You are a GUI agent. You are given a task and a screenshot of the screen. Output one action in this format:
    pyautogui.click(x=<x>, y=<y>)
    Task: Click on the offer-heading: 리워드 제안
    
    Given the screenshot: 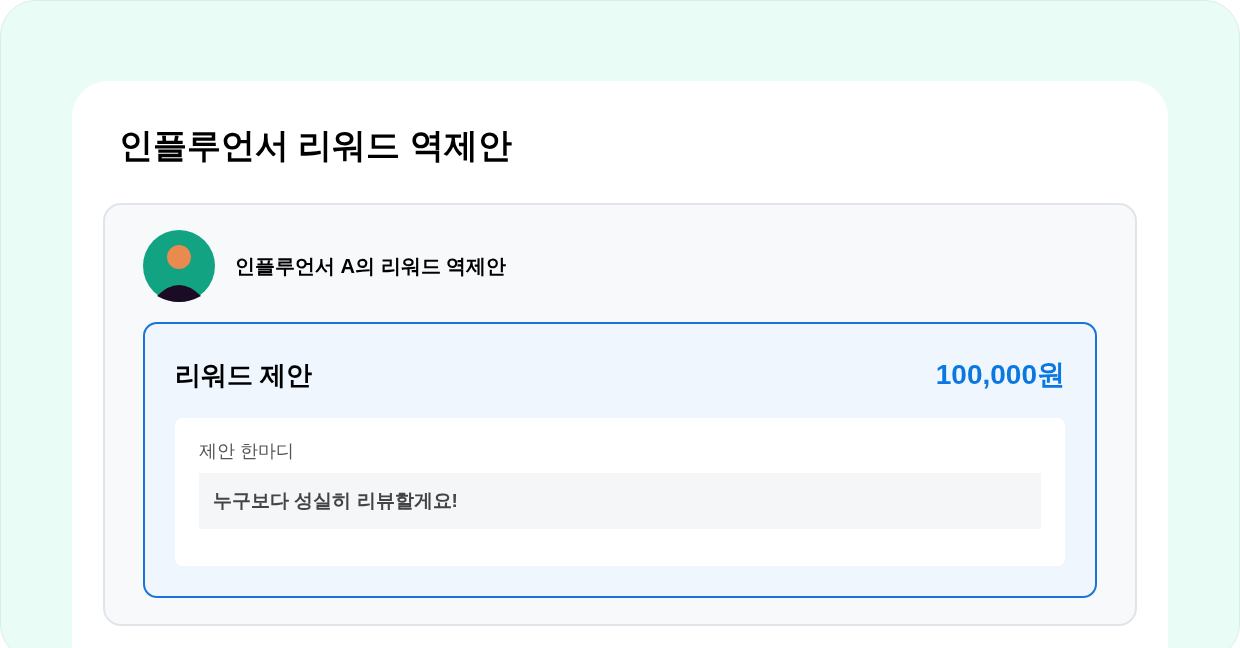 What is the action you would take?
    pyautogui.click(x=244, y=375)
    